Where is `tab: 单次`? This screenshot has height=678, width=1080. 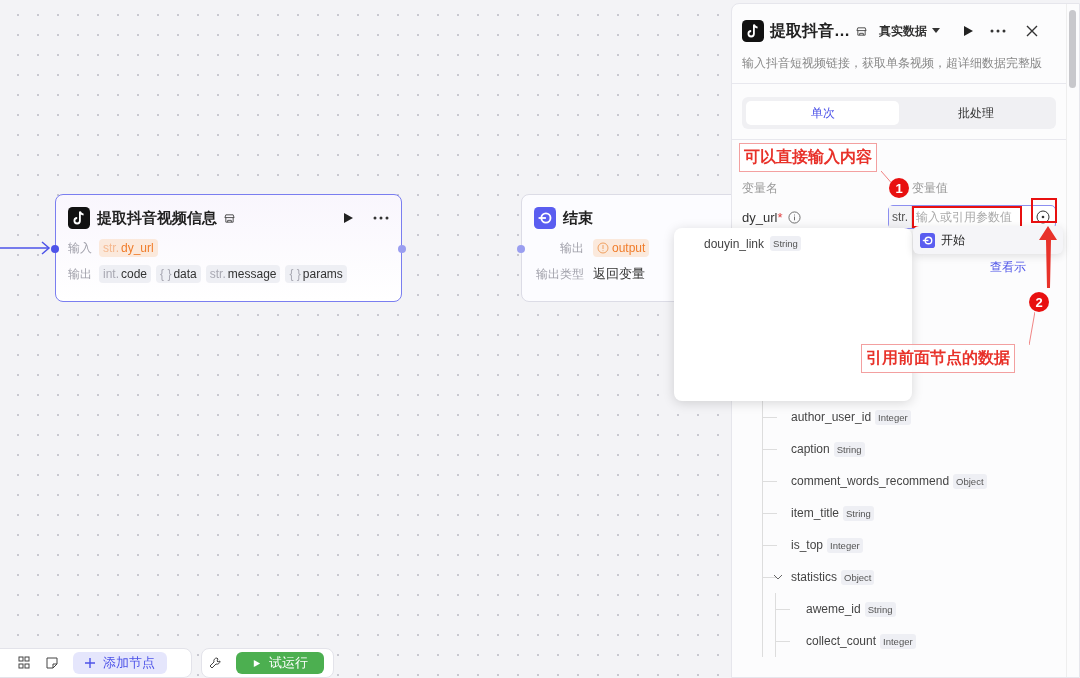 tab: 单次 is located at coordinates (822, 113).